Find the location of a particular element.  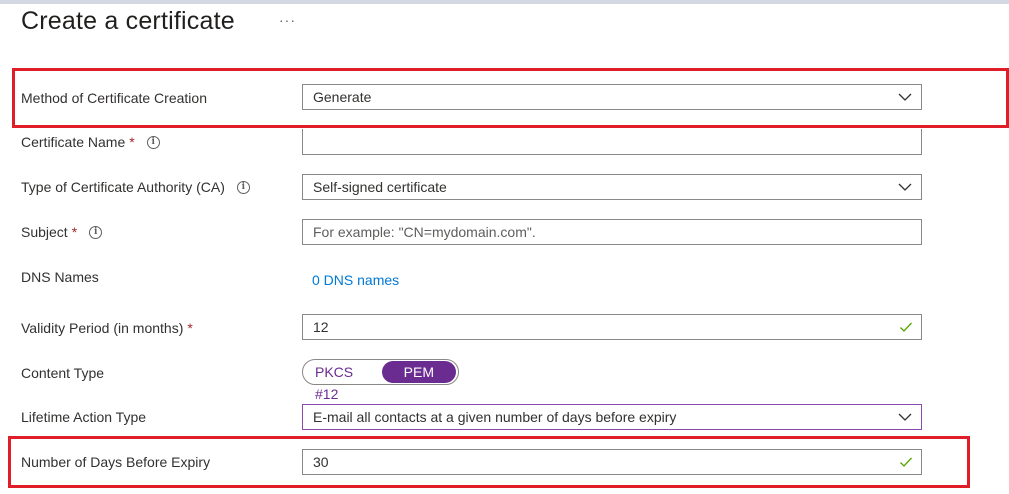

validity-value: 12 is located at coordinates (321, 327).